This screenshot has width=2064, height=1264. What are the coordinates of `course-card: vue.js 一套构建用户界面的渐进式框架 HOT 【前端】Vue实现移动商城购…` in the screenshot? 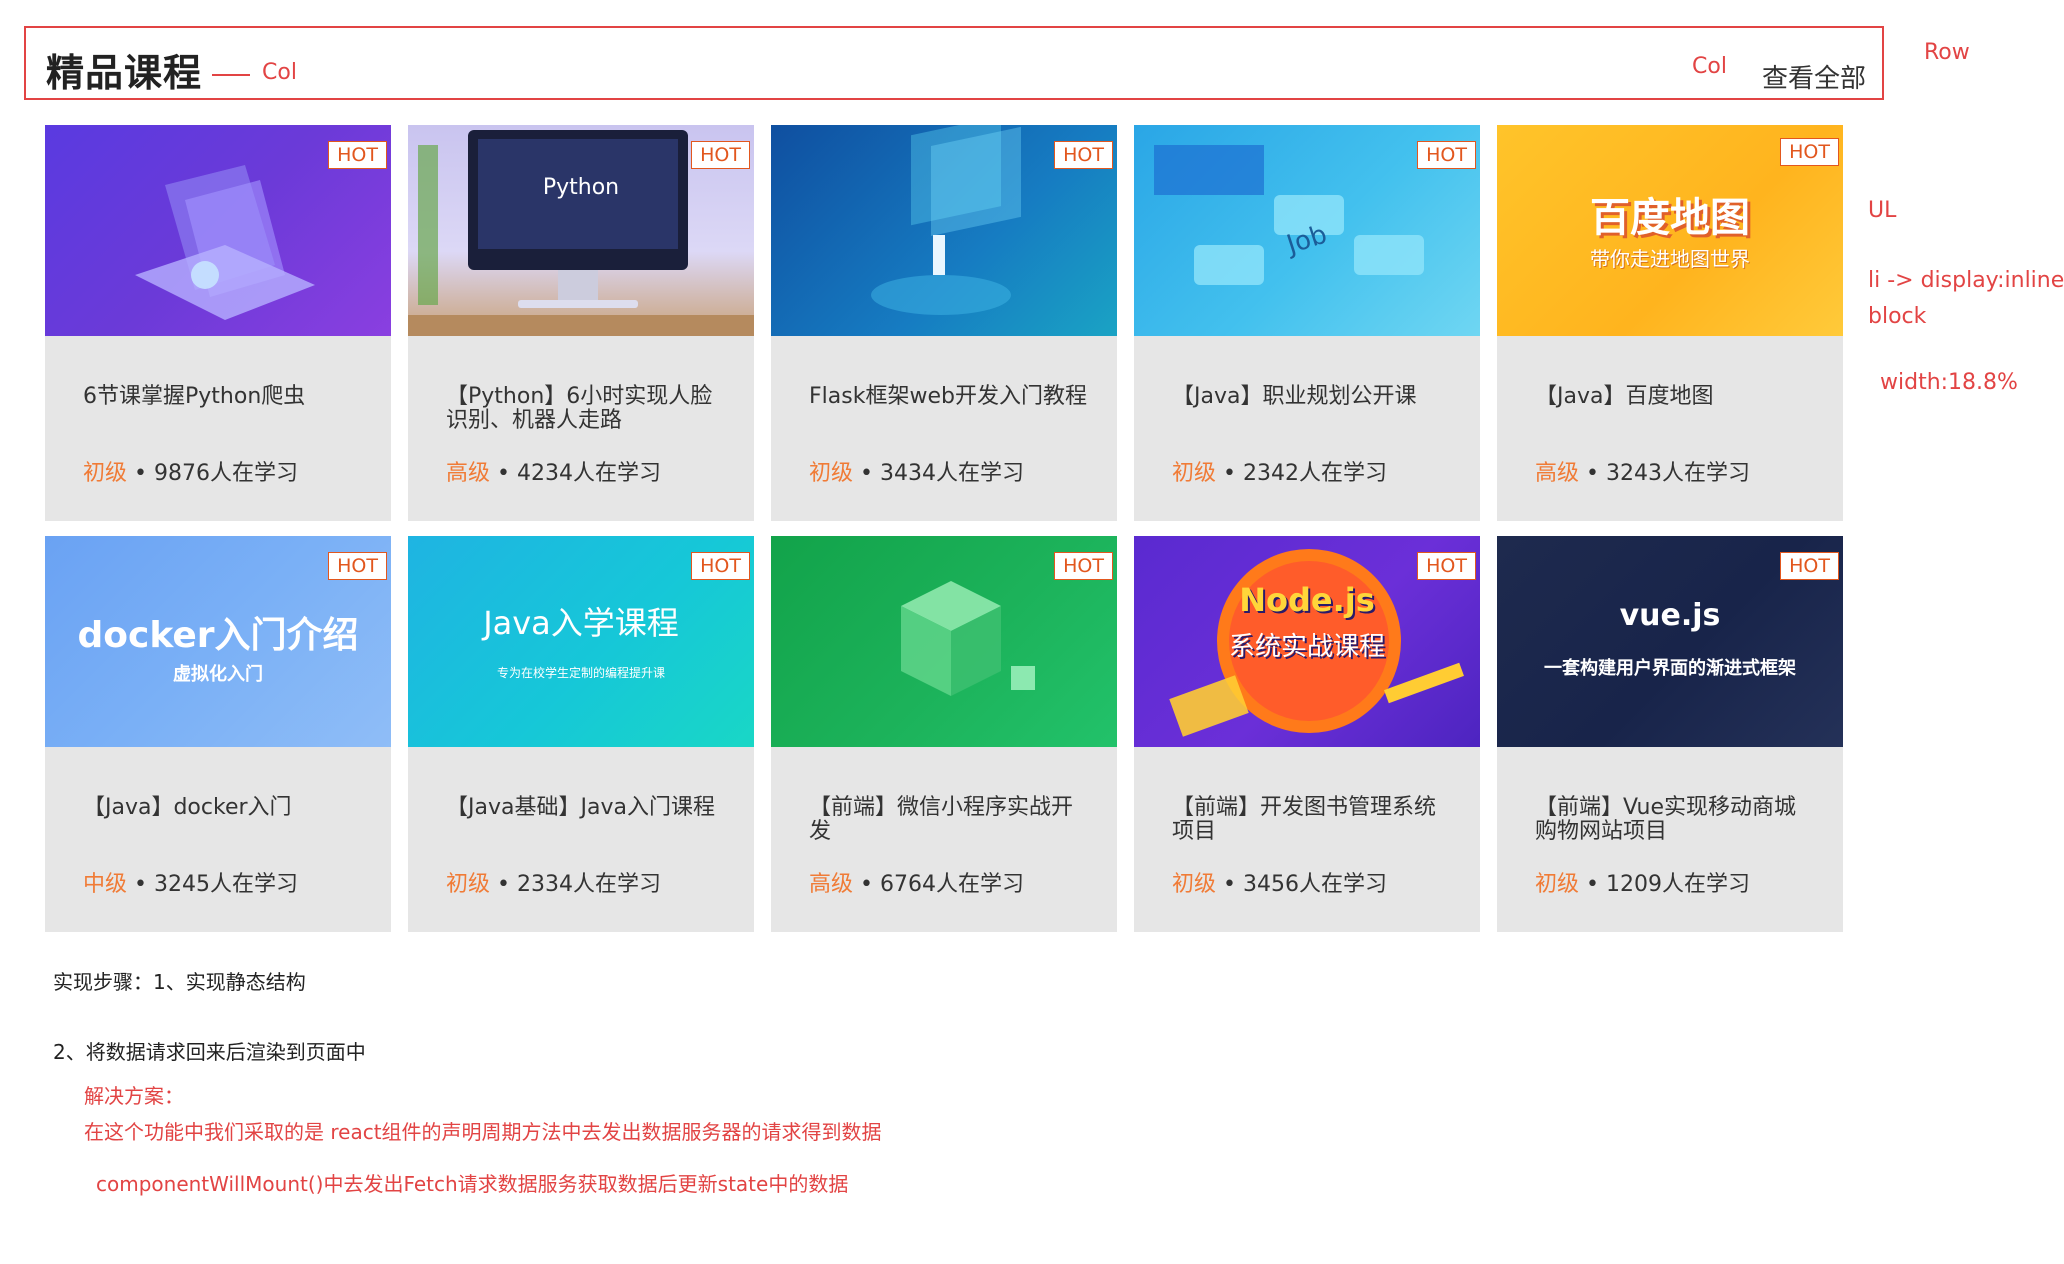 It's located at (1670, 734).